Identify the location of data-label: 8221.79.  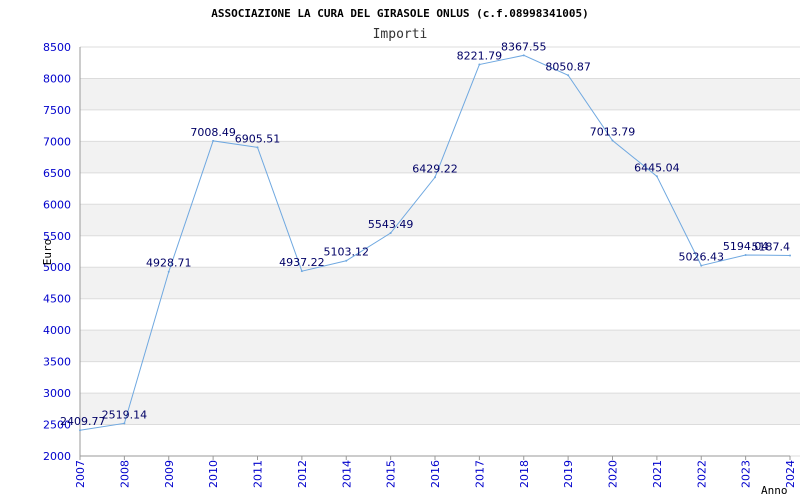
(480, 56).